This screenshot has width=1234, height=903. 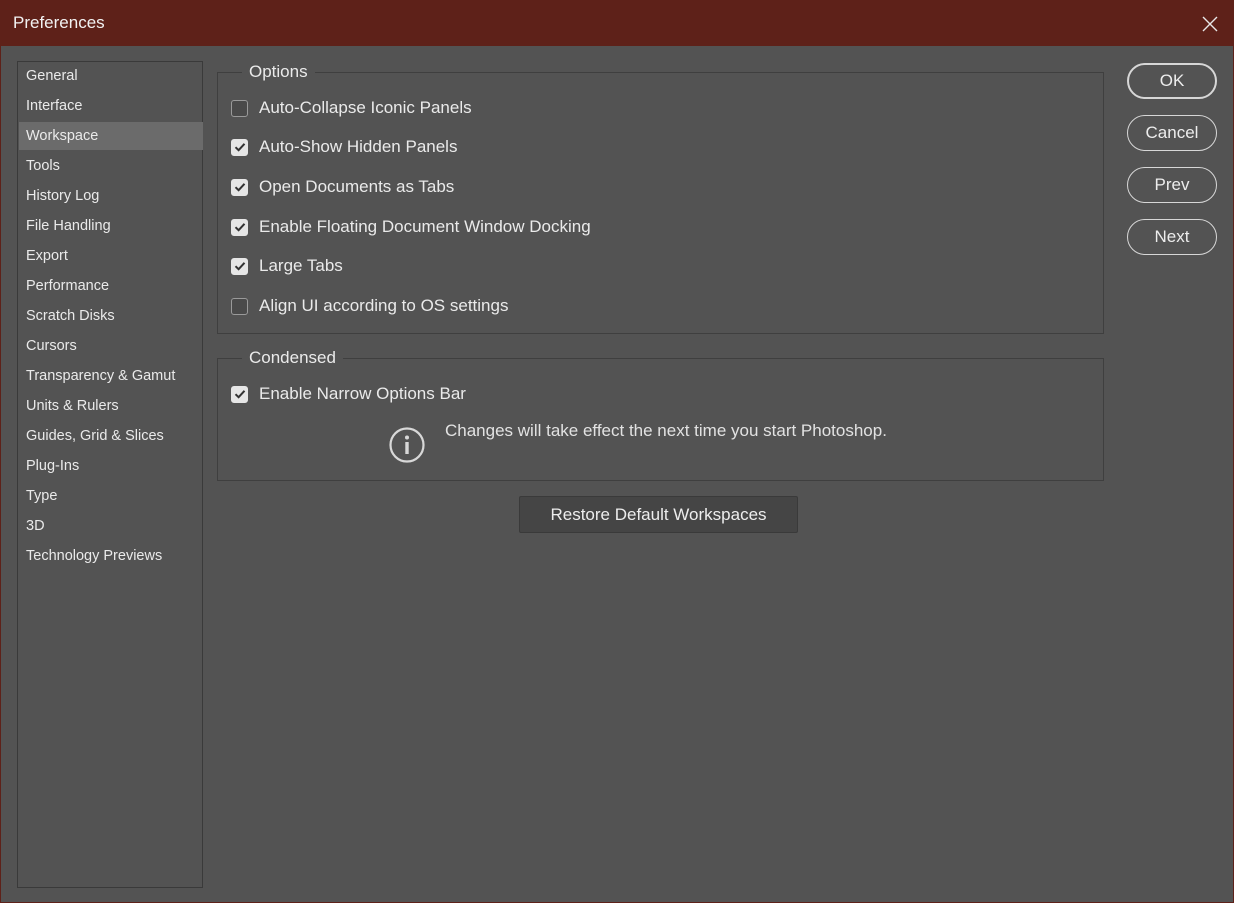 I want to click on sidebar-item-interface: Interface, so click(x=111, y=106).